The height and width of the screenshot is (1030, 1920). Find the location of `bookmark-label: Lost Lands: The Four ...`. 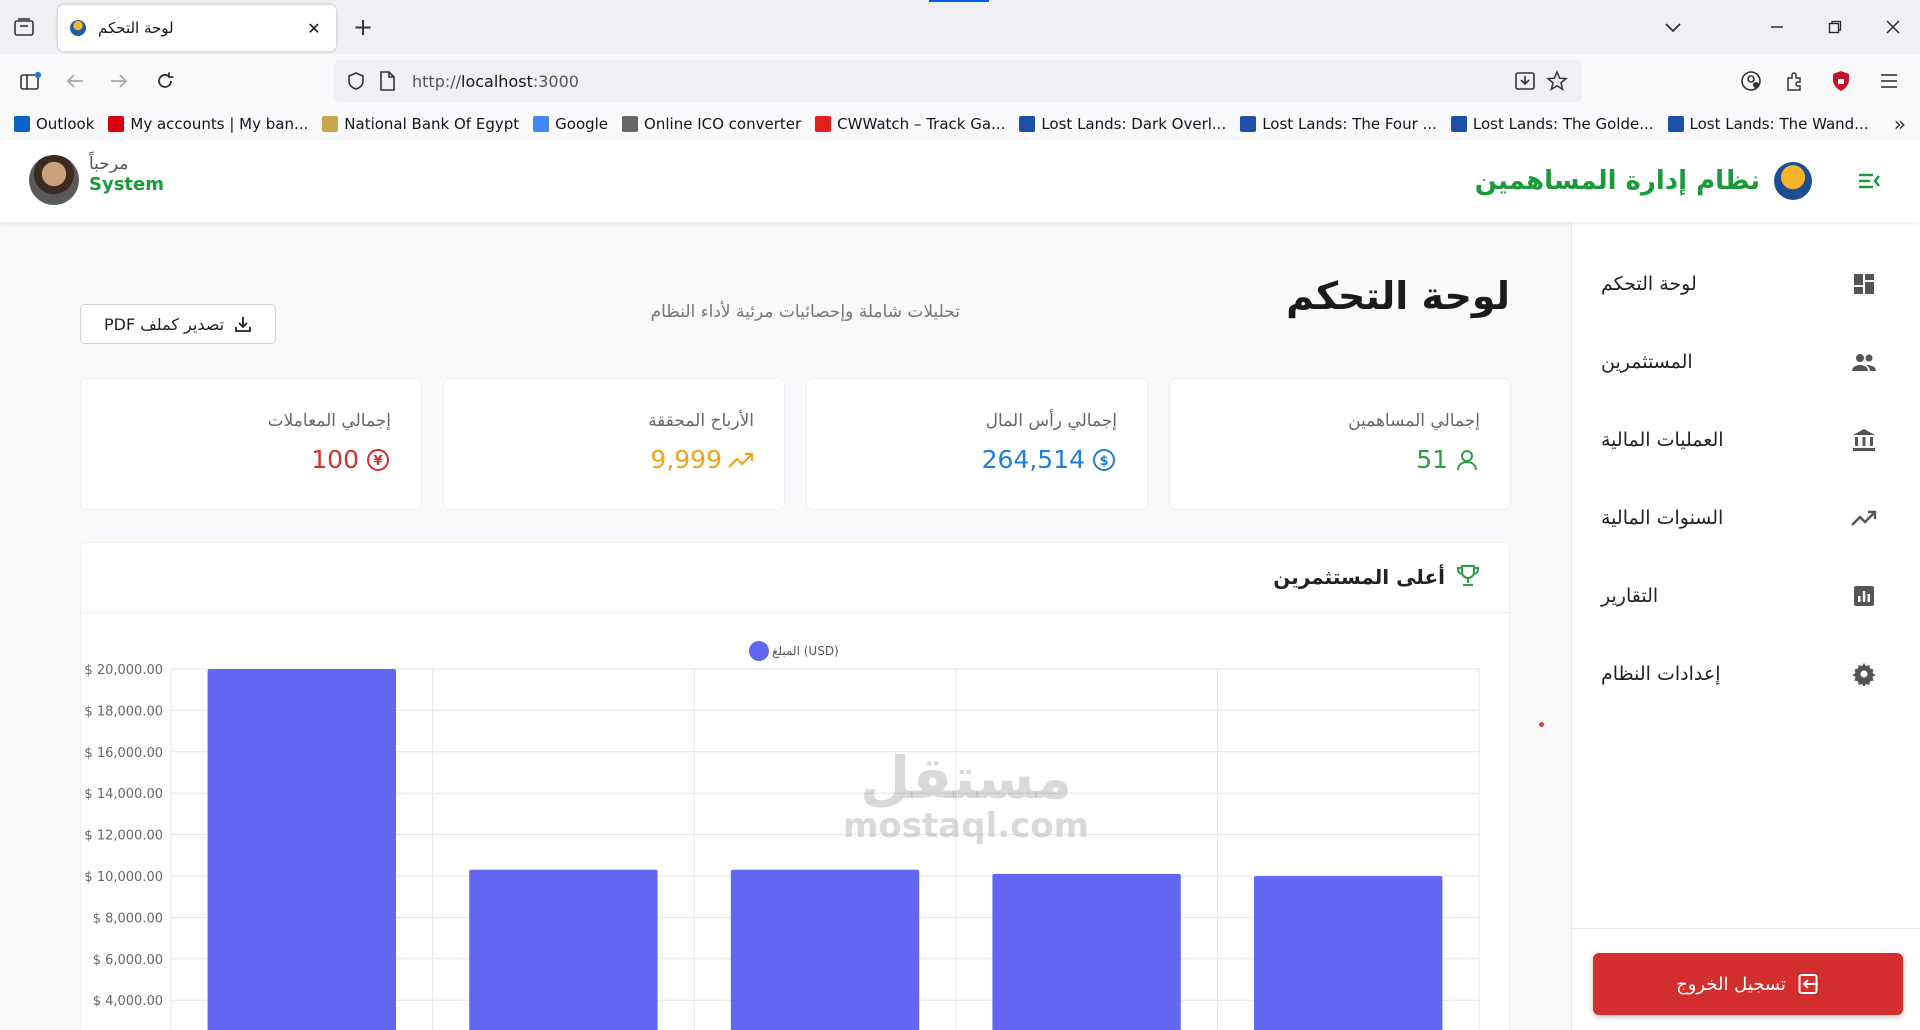

bookmark-label: Lost Lands: The Four ... is located at coordinates (1349, 124).